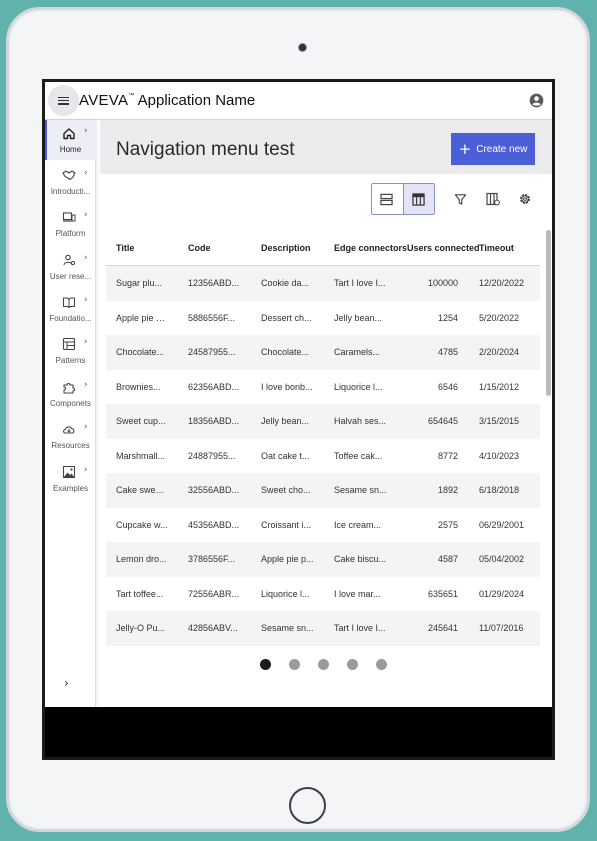  I want to click on sidebar-item-label: Examples, so click(70, 488).